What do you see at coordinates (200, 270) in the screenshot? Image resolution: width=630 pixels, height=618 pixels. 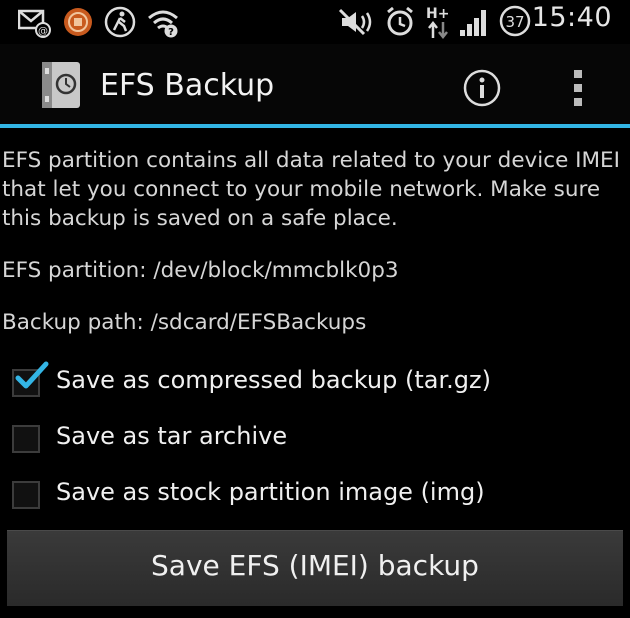 I see `efs-partition-label: EFS partition: /dev/block/mmcblk0p3` at bounding box center [200, 270].